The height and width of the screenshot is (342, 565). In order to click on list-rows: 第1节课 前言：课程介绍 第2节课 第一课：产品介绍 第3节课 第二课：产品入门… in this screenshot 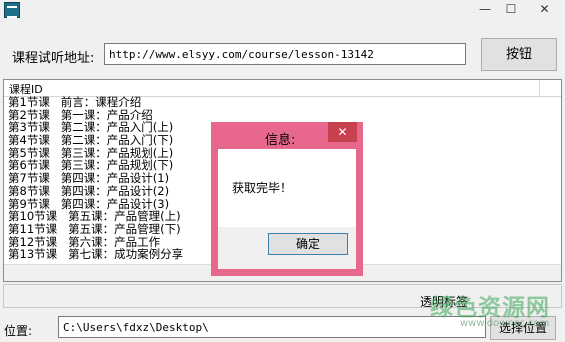, I will do `click(95, 178)`.